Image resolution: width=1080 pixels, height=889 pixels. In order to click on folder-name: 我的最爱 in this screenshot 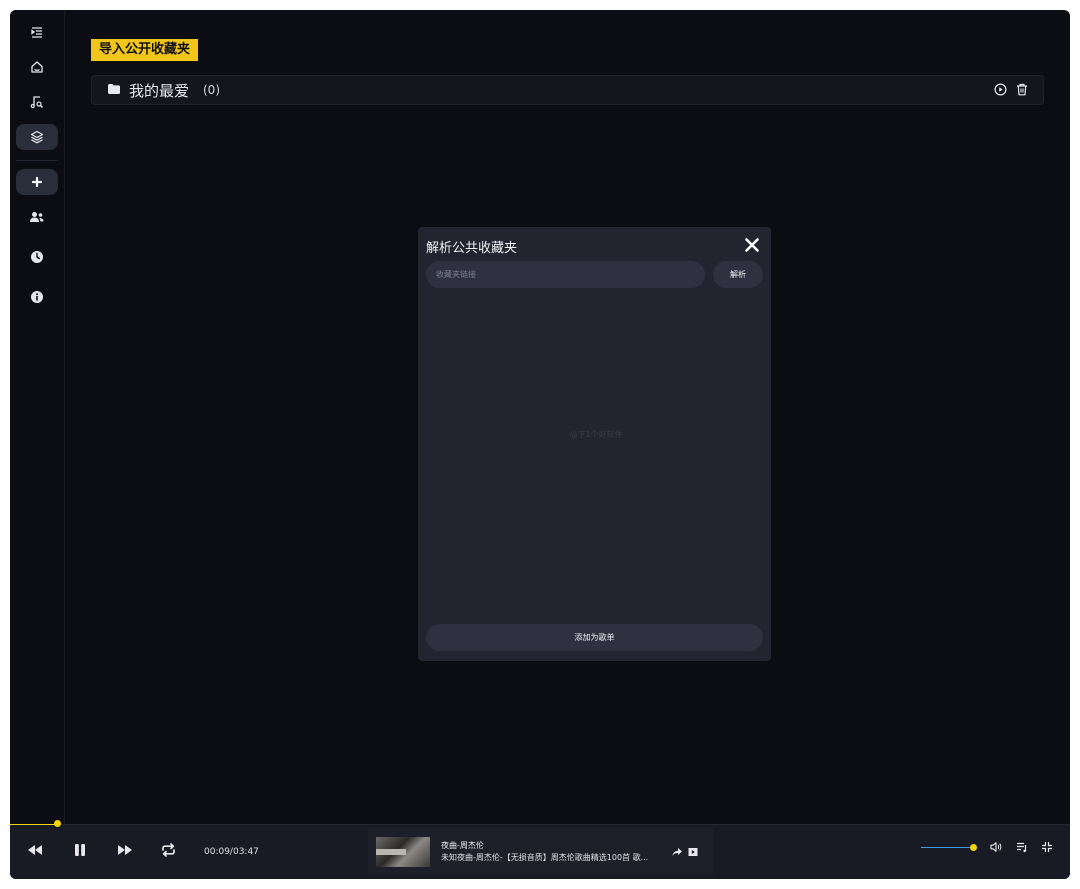, I will do `click(159, 91)`.